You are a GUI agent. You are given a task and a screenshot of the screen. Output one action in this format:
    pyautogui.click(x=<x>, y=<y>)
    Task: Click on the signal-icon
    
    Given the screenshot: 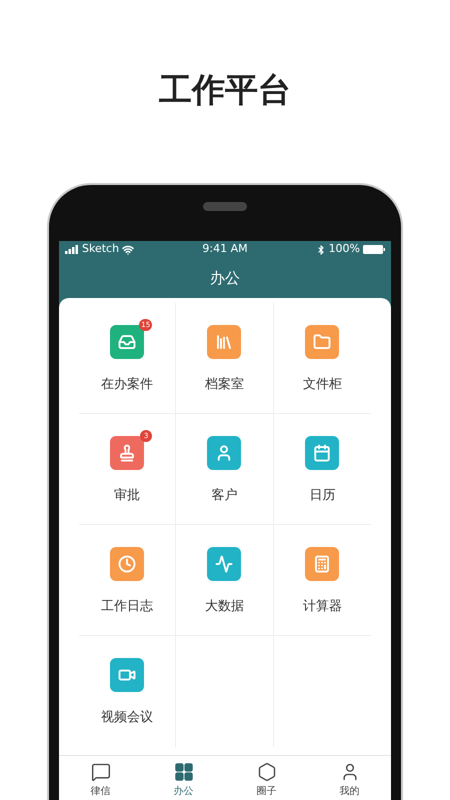 What is the action you would take?
    pyautogui.click(x=72, y=249)
    